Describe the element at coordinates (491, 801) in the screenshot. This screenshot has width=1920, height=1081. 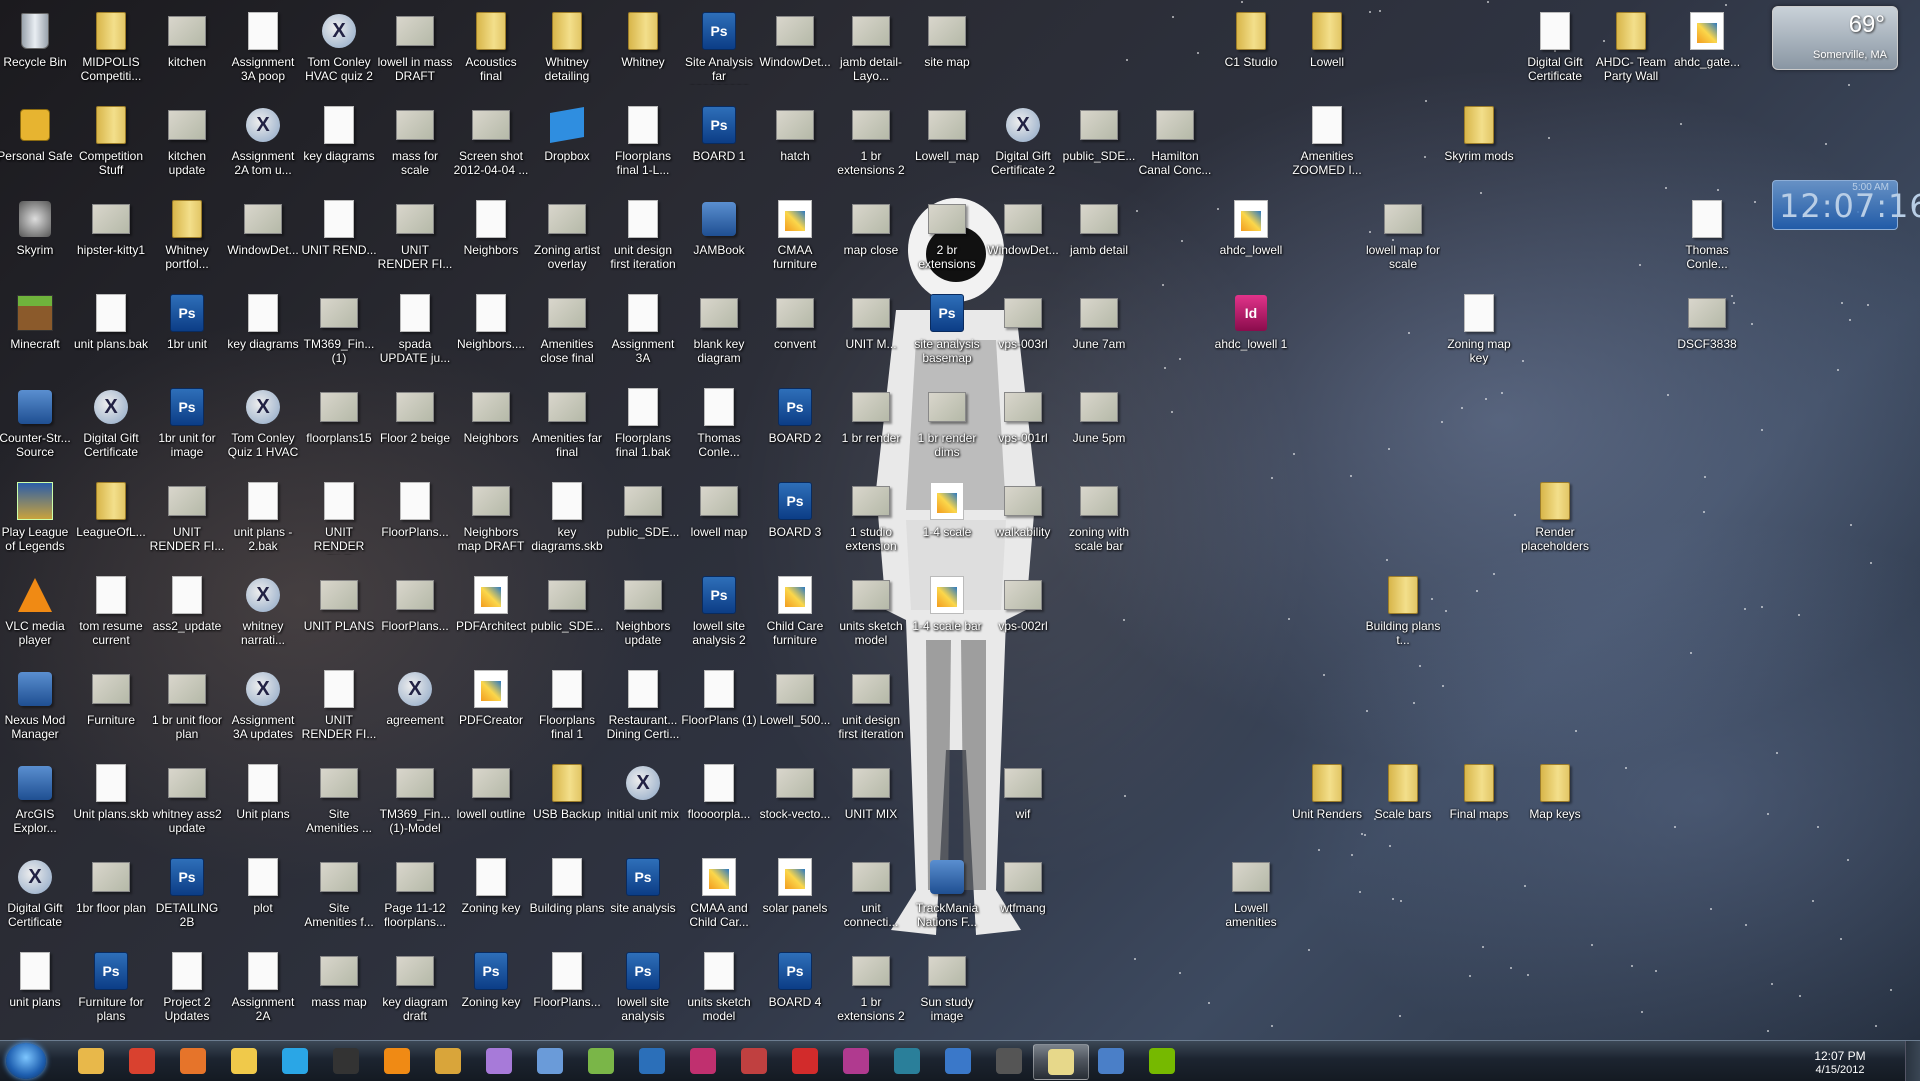
I see `desktop-icon: lowell outline` at that location.